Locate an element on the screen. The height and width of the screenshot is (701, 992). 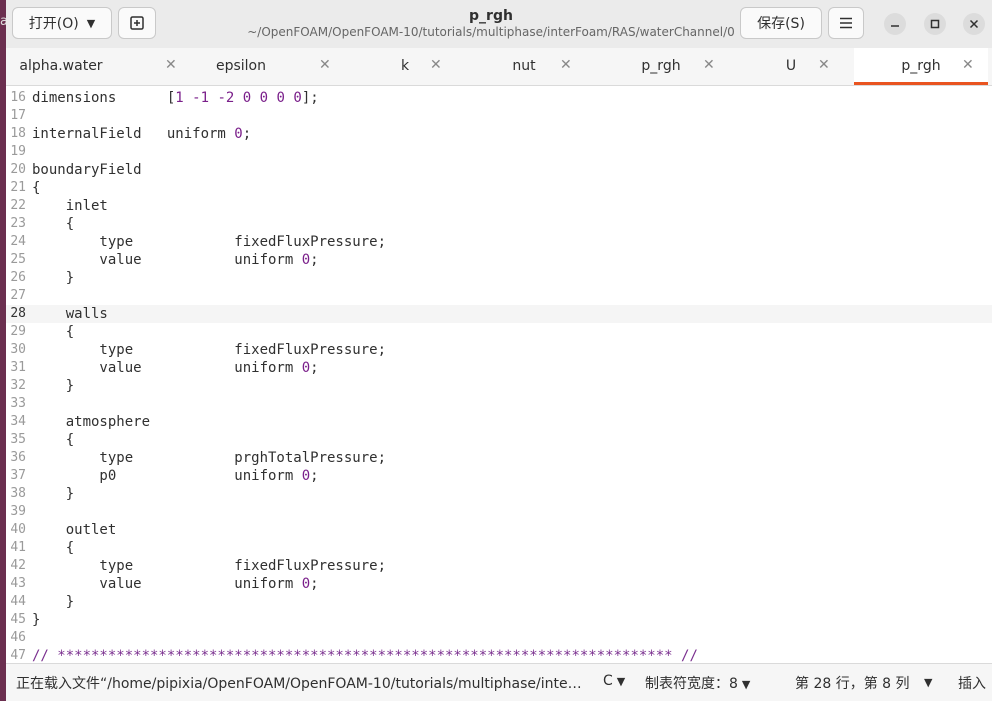
tab-alpha-water: alpha.water ✕ is located at coordinates (91, 66).